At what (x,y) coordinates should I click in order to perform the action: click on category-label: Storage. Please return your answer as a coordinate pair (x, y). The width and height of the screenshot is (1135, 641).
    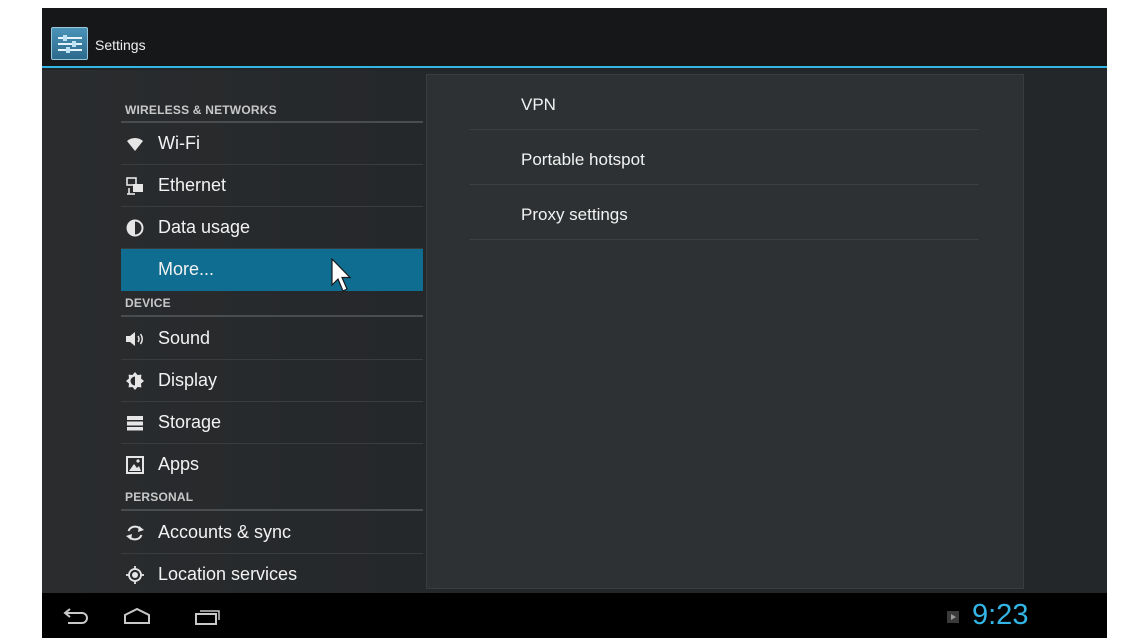
    Looking at the image, I should click on (190, 422).